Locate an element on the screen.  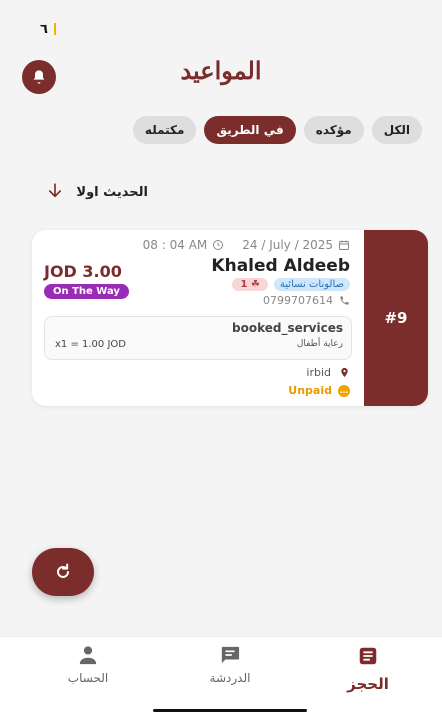
filter-completed: مكتمله is located at coordinates (164, 130).